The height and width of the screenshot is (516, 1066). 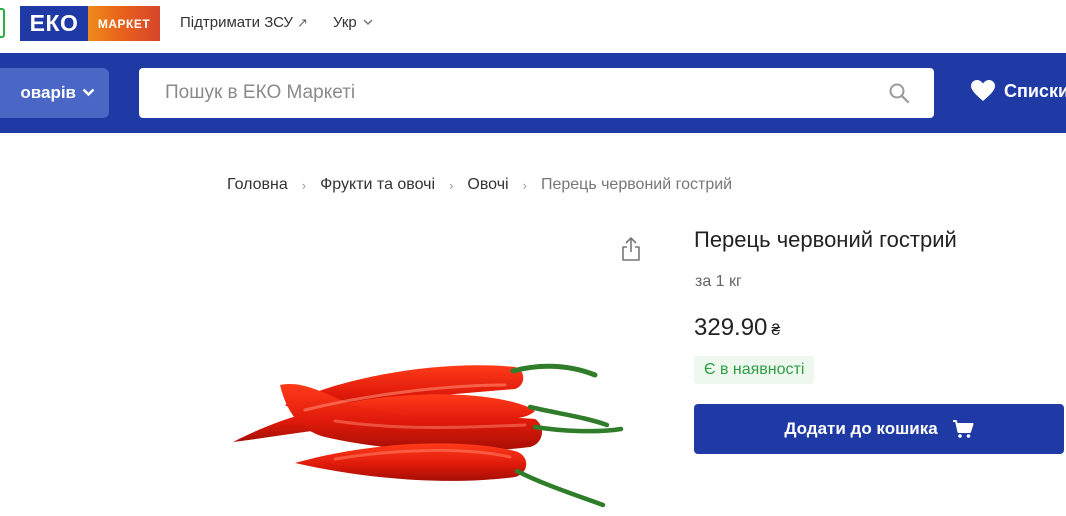 I want to click on product-title: Перець червоний гострий, so click(x=825, y=239).